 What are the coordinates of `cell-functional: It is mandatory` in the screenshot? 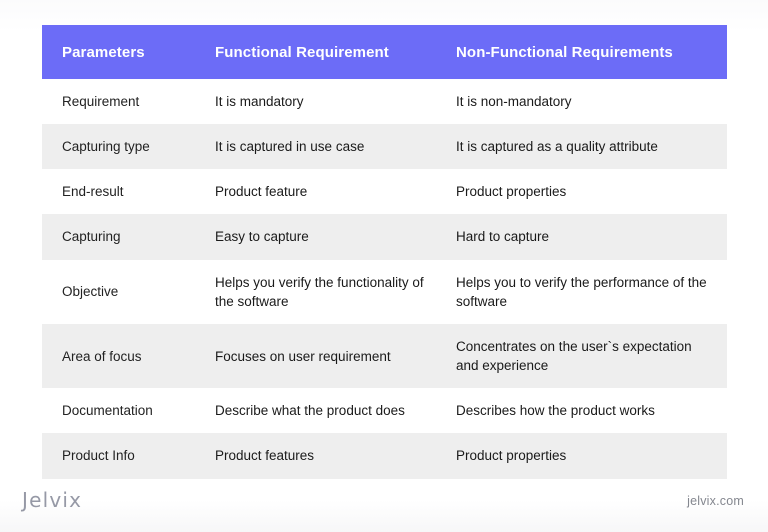 It's located at (335, 102).